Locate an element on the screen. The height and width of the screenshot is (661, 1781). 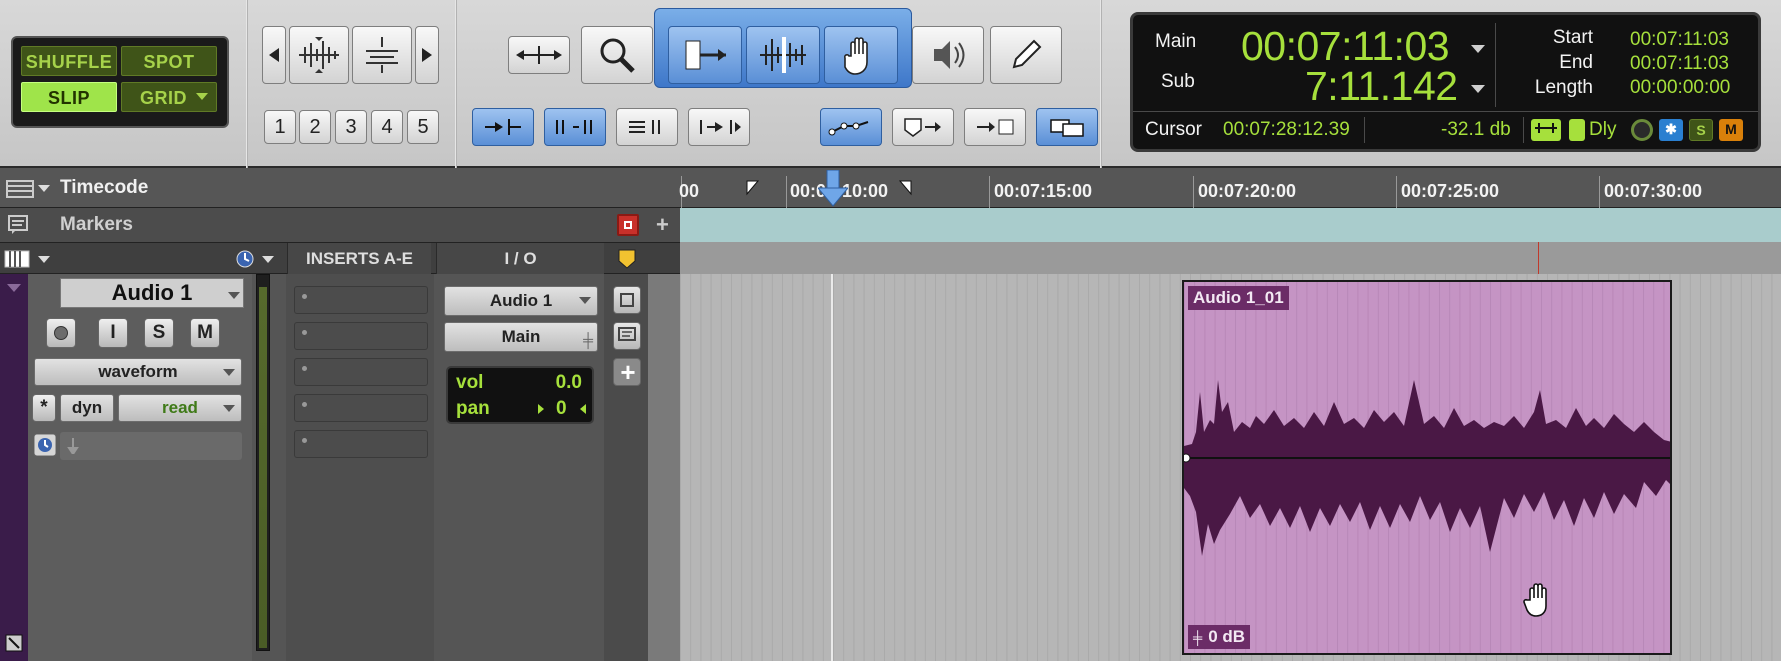
playlist-field is located at coordinates (151, 446).